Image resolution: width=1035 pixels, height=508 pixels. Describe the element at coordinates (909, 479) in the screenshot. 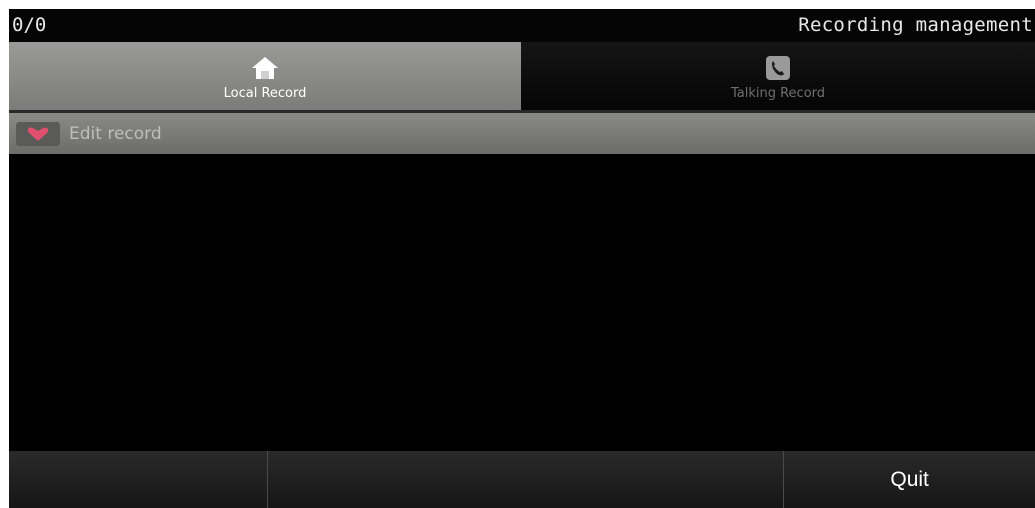

I see `quit-button: Quit` at that location.